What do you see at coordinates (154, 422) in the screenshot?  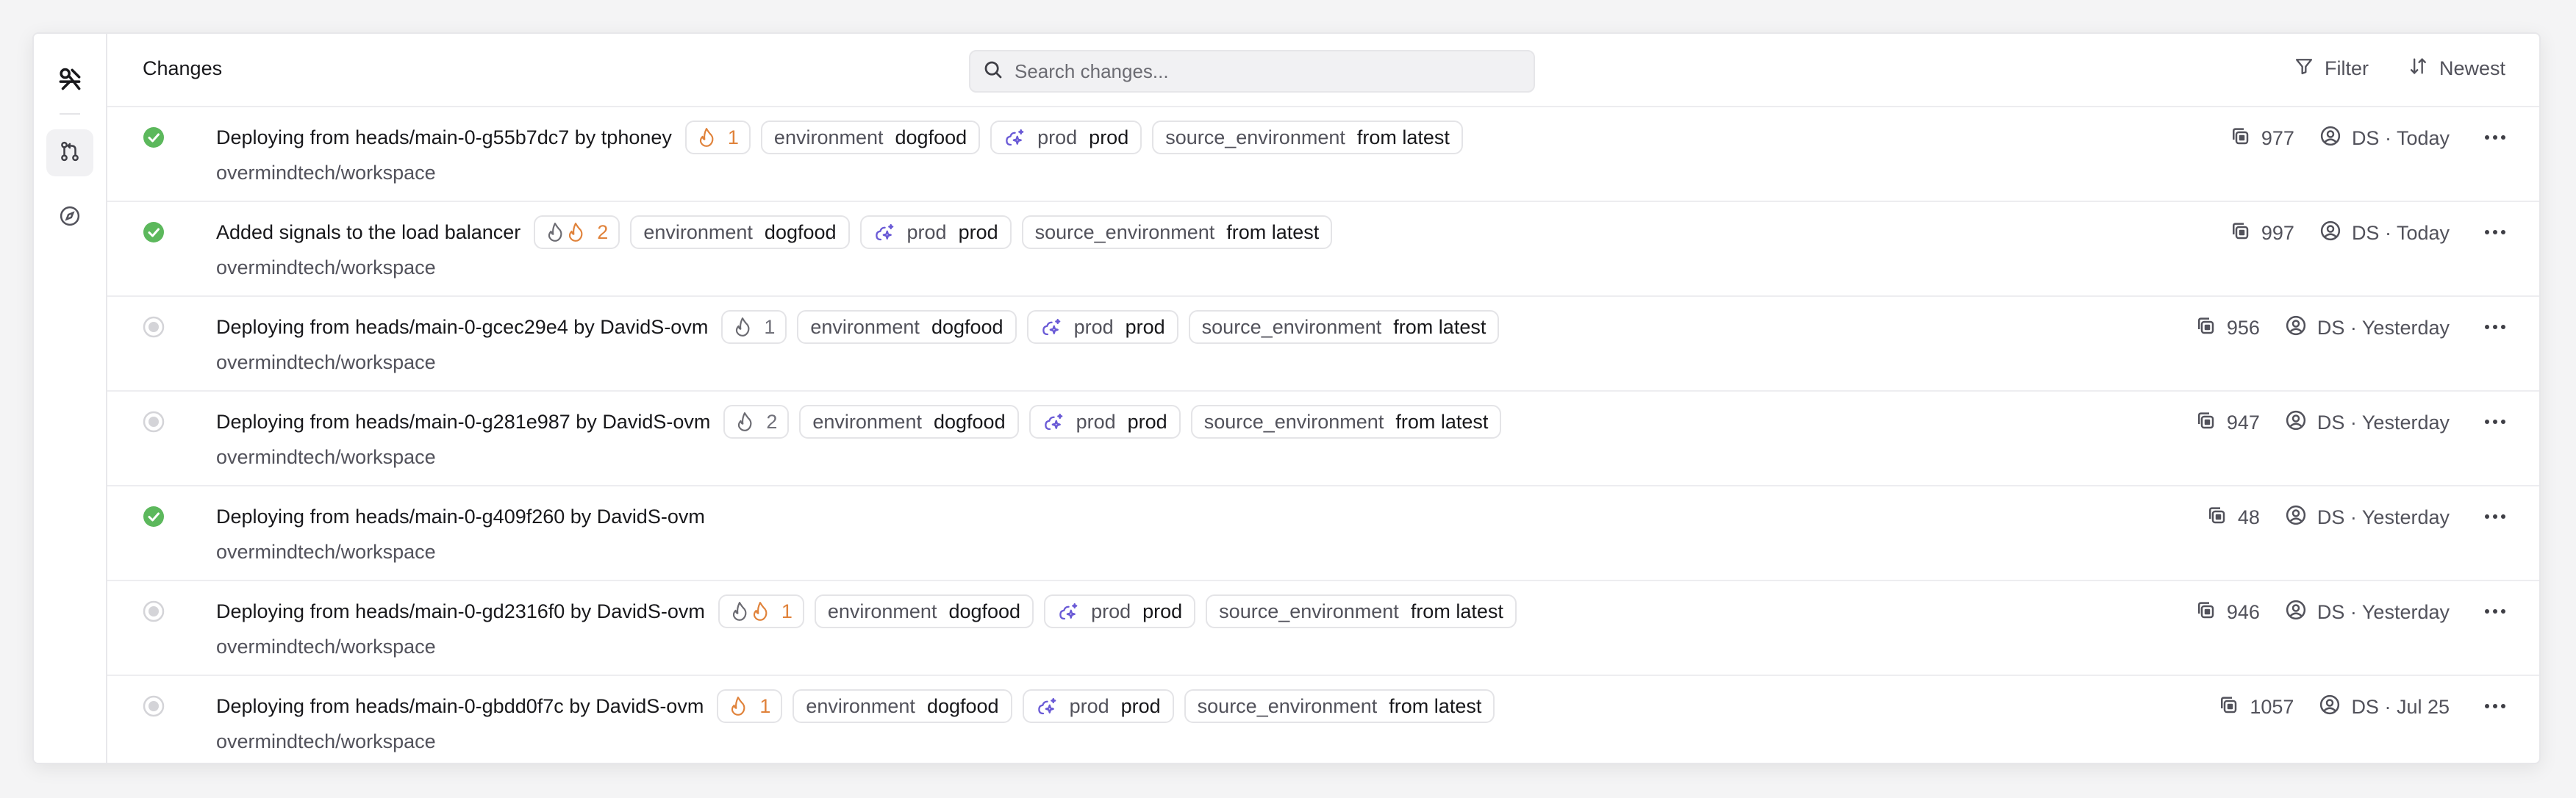 I see `status-pending-icon` at bounding box center [154, 422].